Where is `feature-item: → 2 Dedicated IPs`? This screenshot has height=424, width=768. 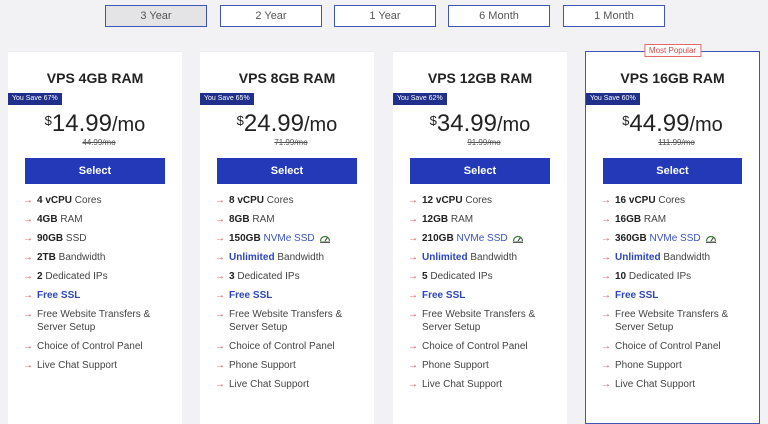
feature-item: → 2 Dedicated IPs is located at coordinates (98, 276).